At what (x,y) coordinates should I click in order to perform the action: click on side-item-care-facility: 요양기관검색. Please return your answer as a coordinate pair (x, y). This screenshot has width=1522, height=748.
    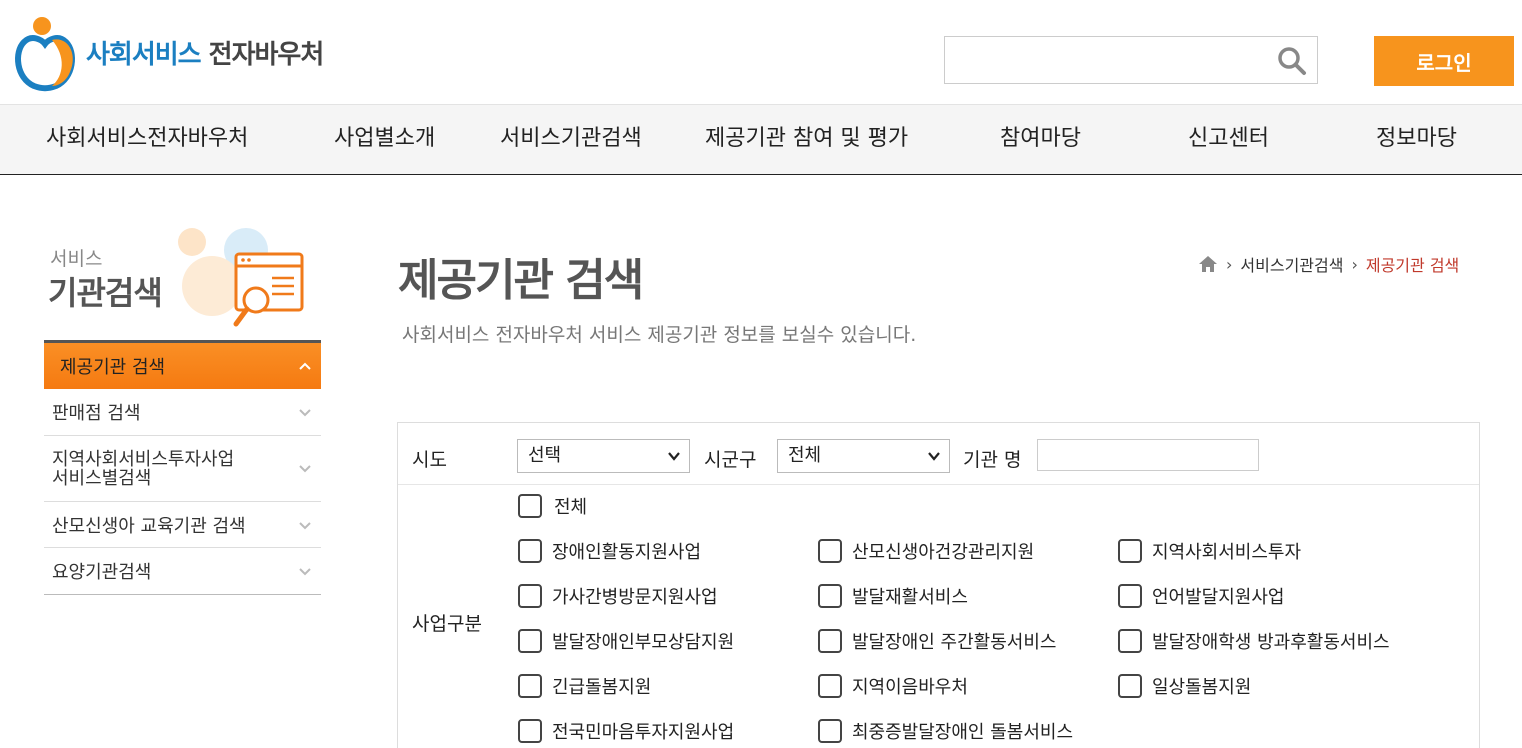
    Looking at the image, I should click on (182, 571).